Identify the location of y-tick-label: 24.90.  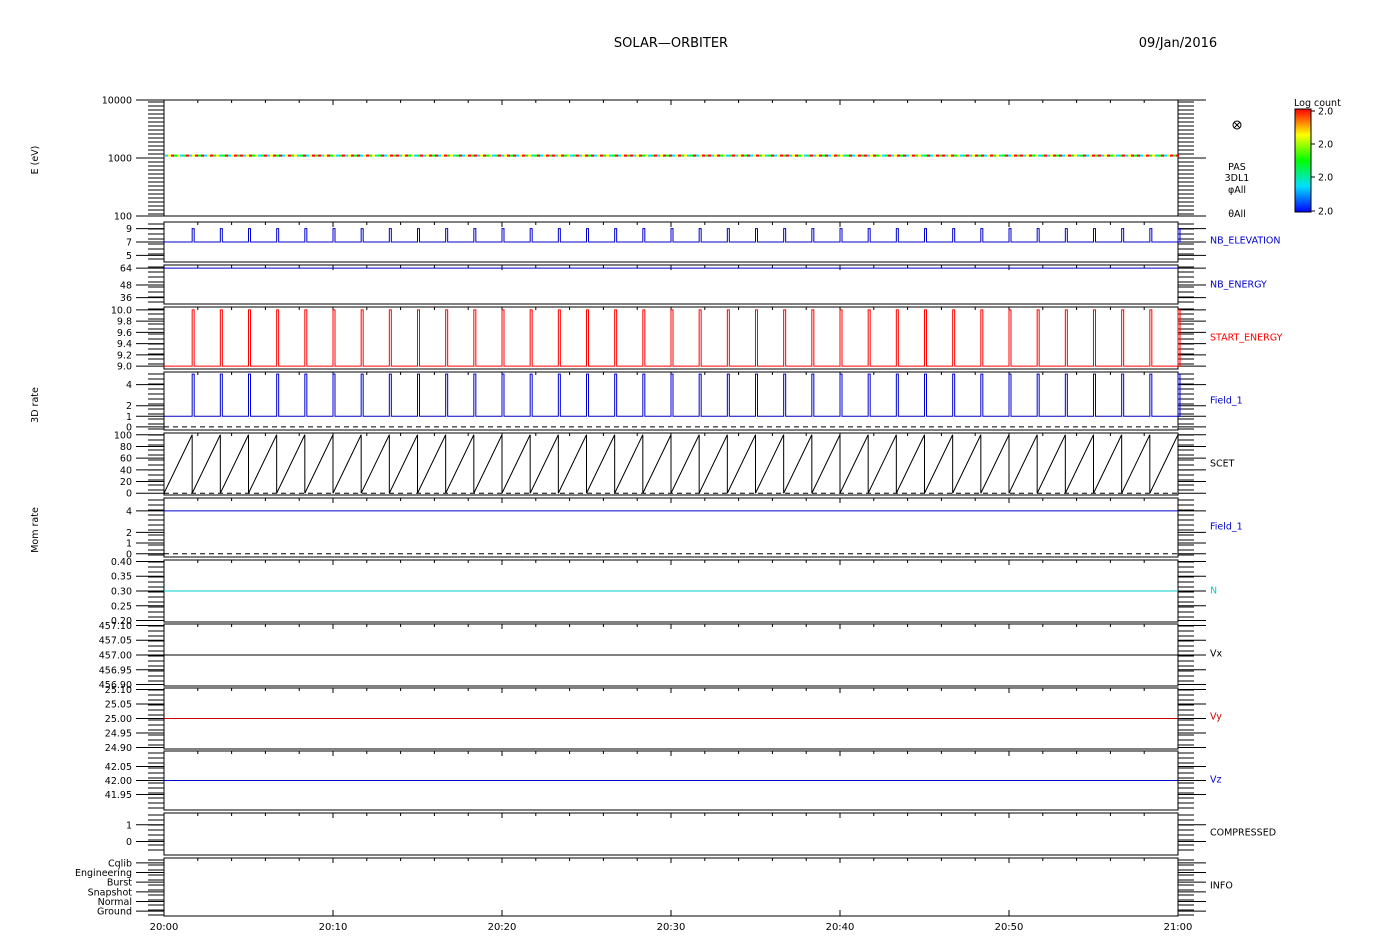
(118, 748).